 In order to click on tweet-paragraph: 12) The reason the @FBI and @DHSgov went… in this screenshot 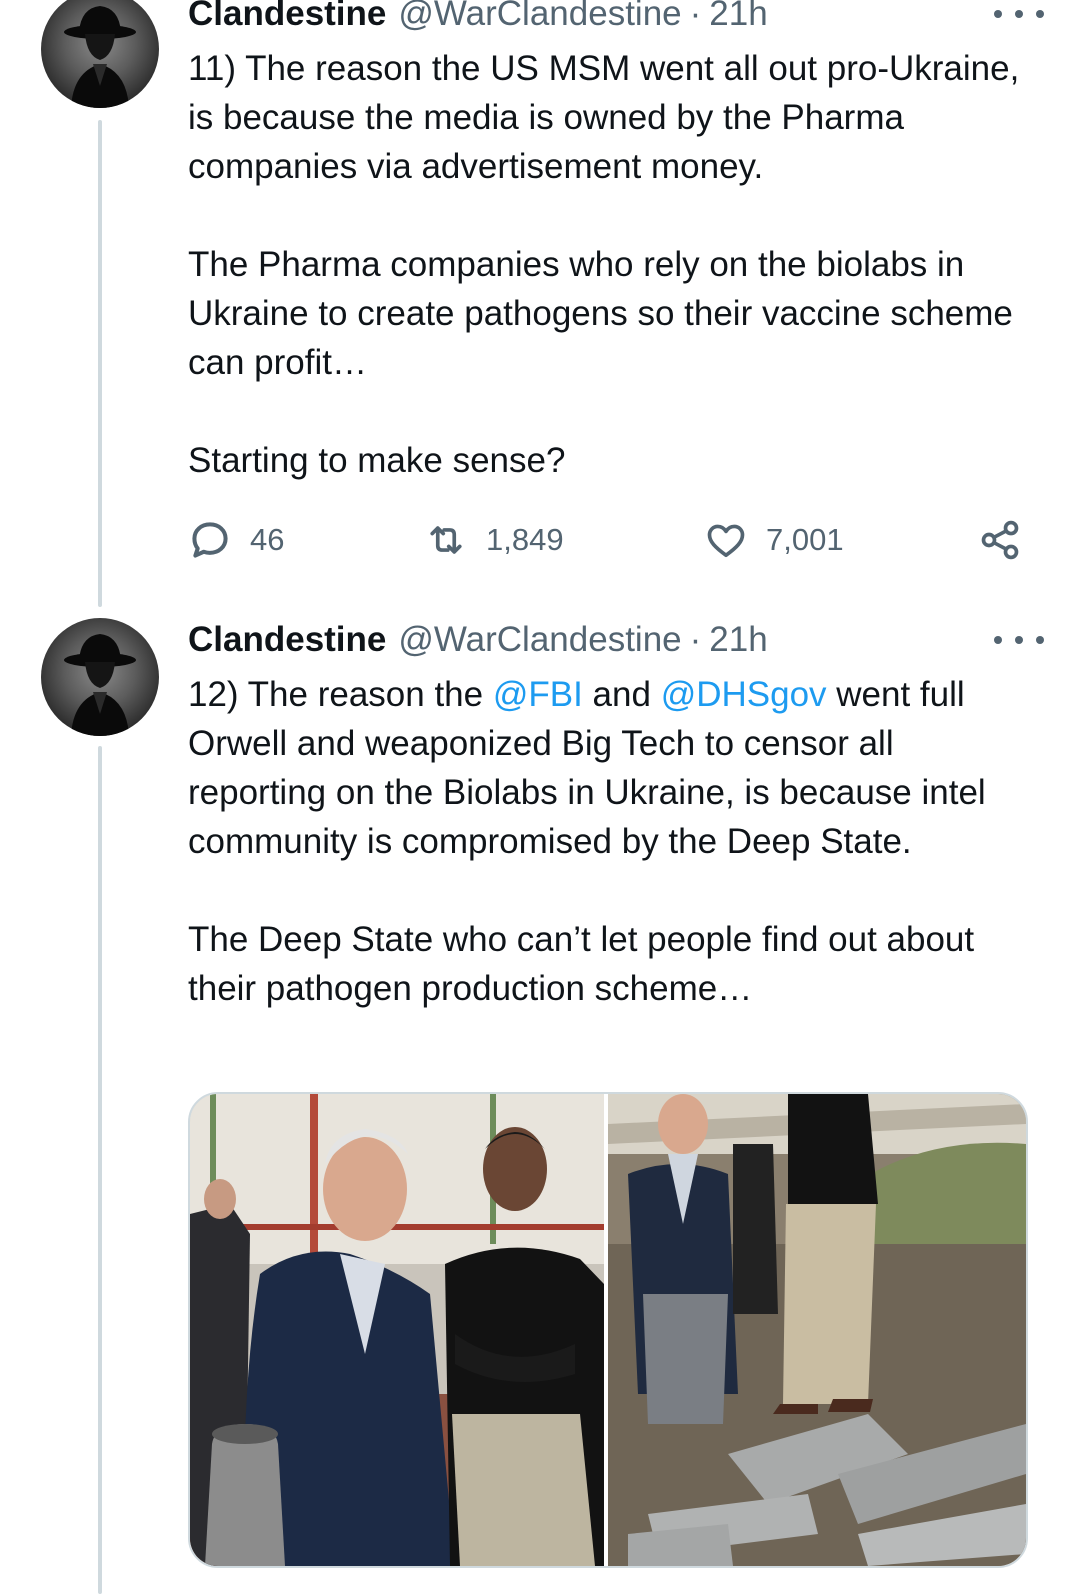, I will do `click(608, 768)`.